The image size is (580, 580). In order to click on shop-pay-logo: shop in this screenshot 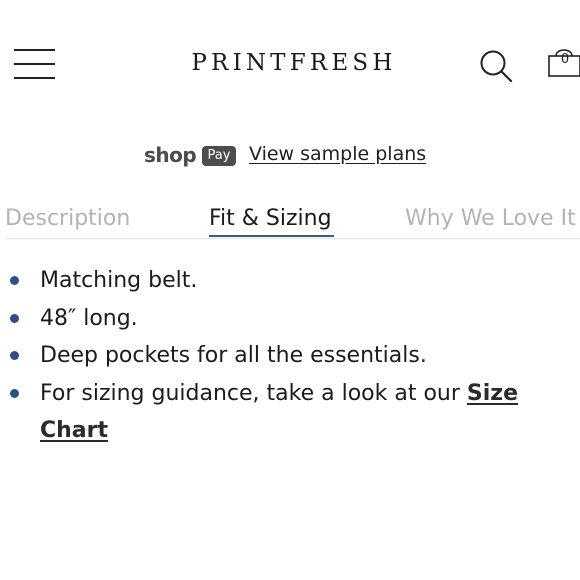, I will do `click(170, 155)`.